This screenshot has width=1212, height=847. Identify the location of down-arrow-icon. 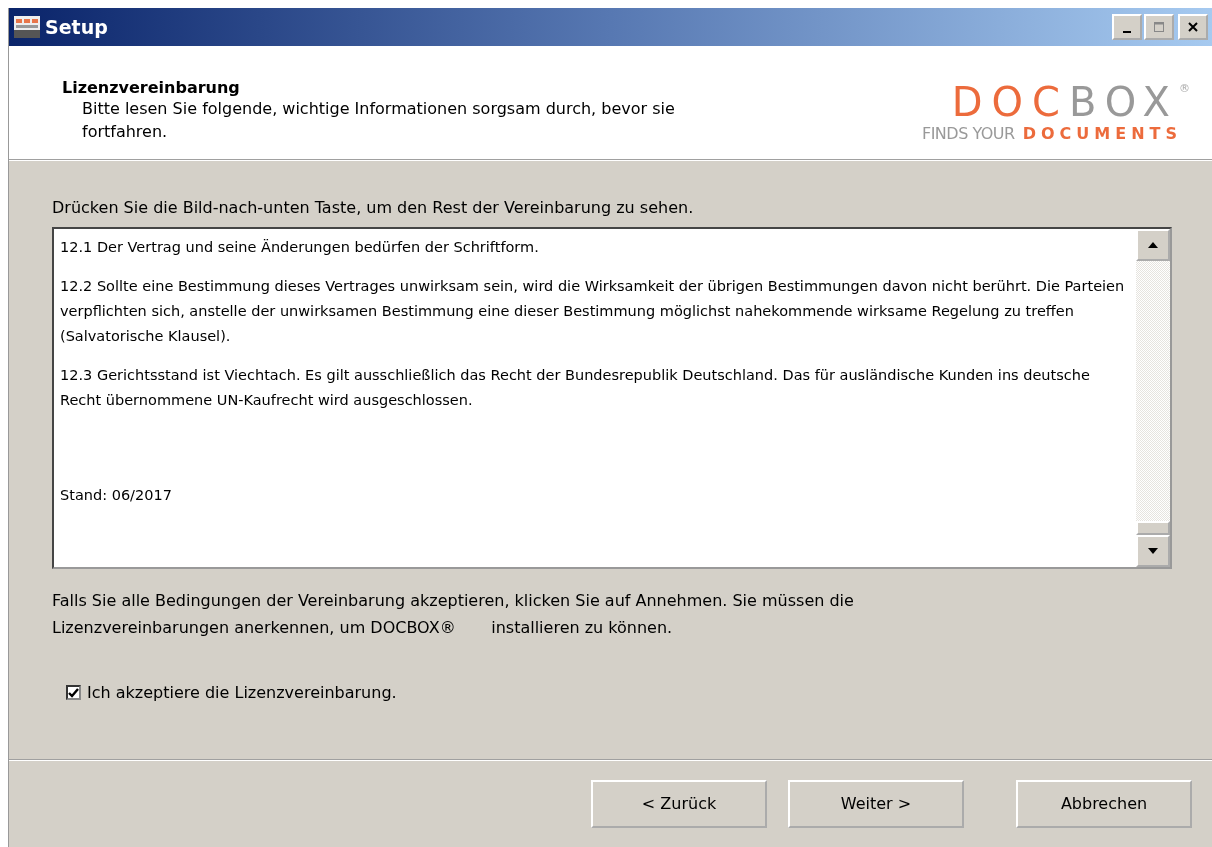
(1153, 551).